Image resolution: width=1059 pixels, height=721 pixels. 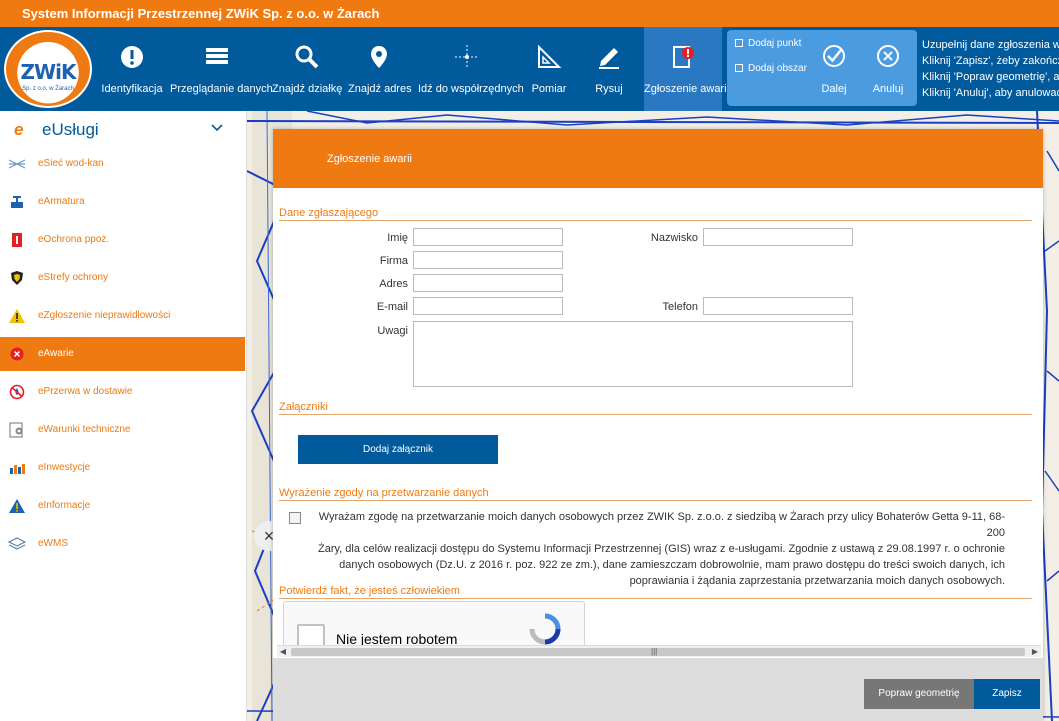 I want to click on address-label: Adres, so click(x=393, y=284).